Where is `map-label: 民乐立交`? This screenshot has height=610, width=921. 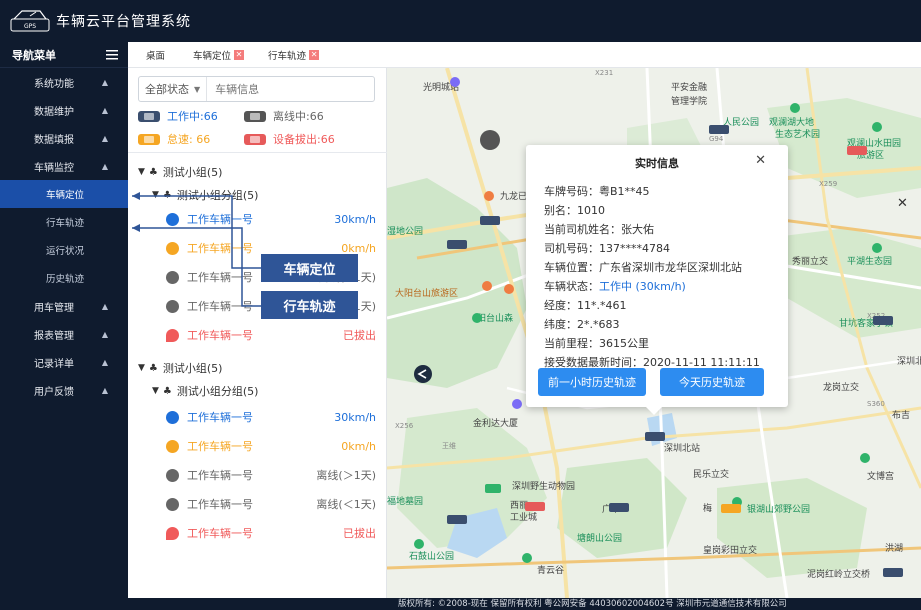 map-label: 民乐立交 is located at coordinates (711, 474).